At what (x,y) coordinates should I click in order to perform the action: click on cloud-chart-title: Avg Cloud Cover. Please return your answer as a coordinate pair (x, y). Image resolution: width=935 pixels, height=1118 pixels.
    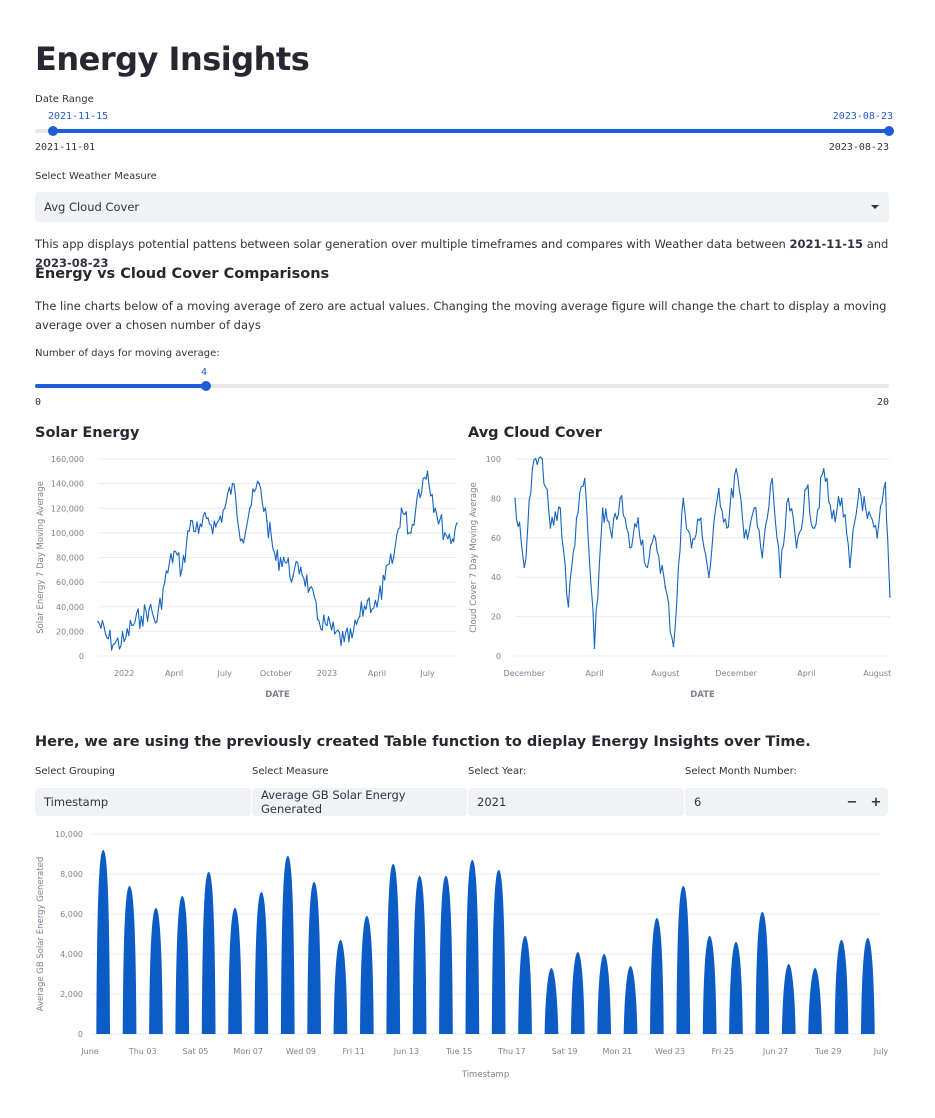
    Looking at the image, I should click on (535, 433).